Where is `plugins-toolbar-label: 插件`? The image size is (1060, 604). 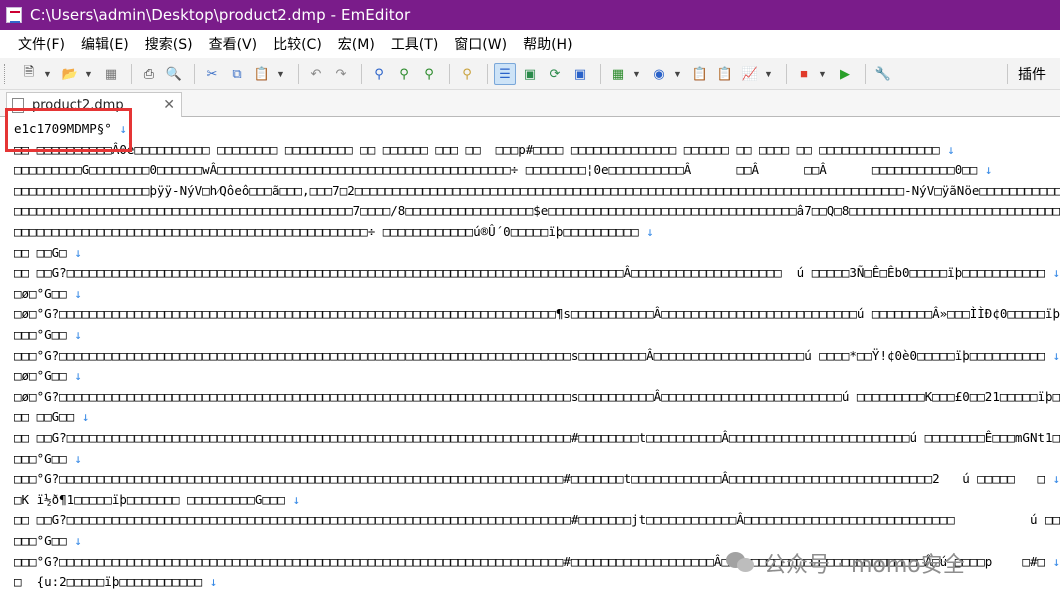 plugins-toolbar-label: 插件 is located at coordinates (1032, 74).